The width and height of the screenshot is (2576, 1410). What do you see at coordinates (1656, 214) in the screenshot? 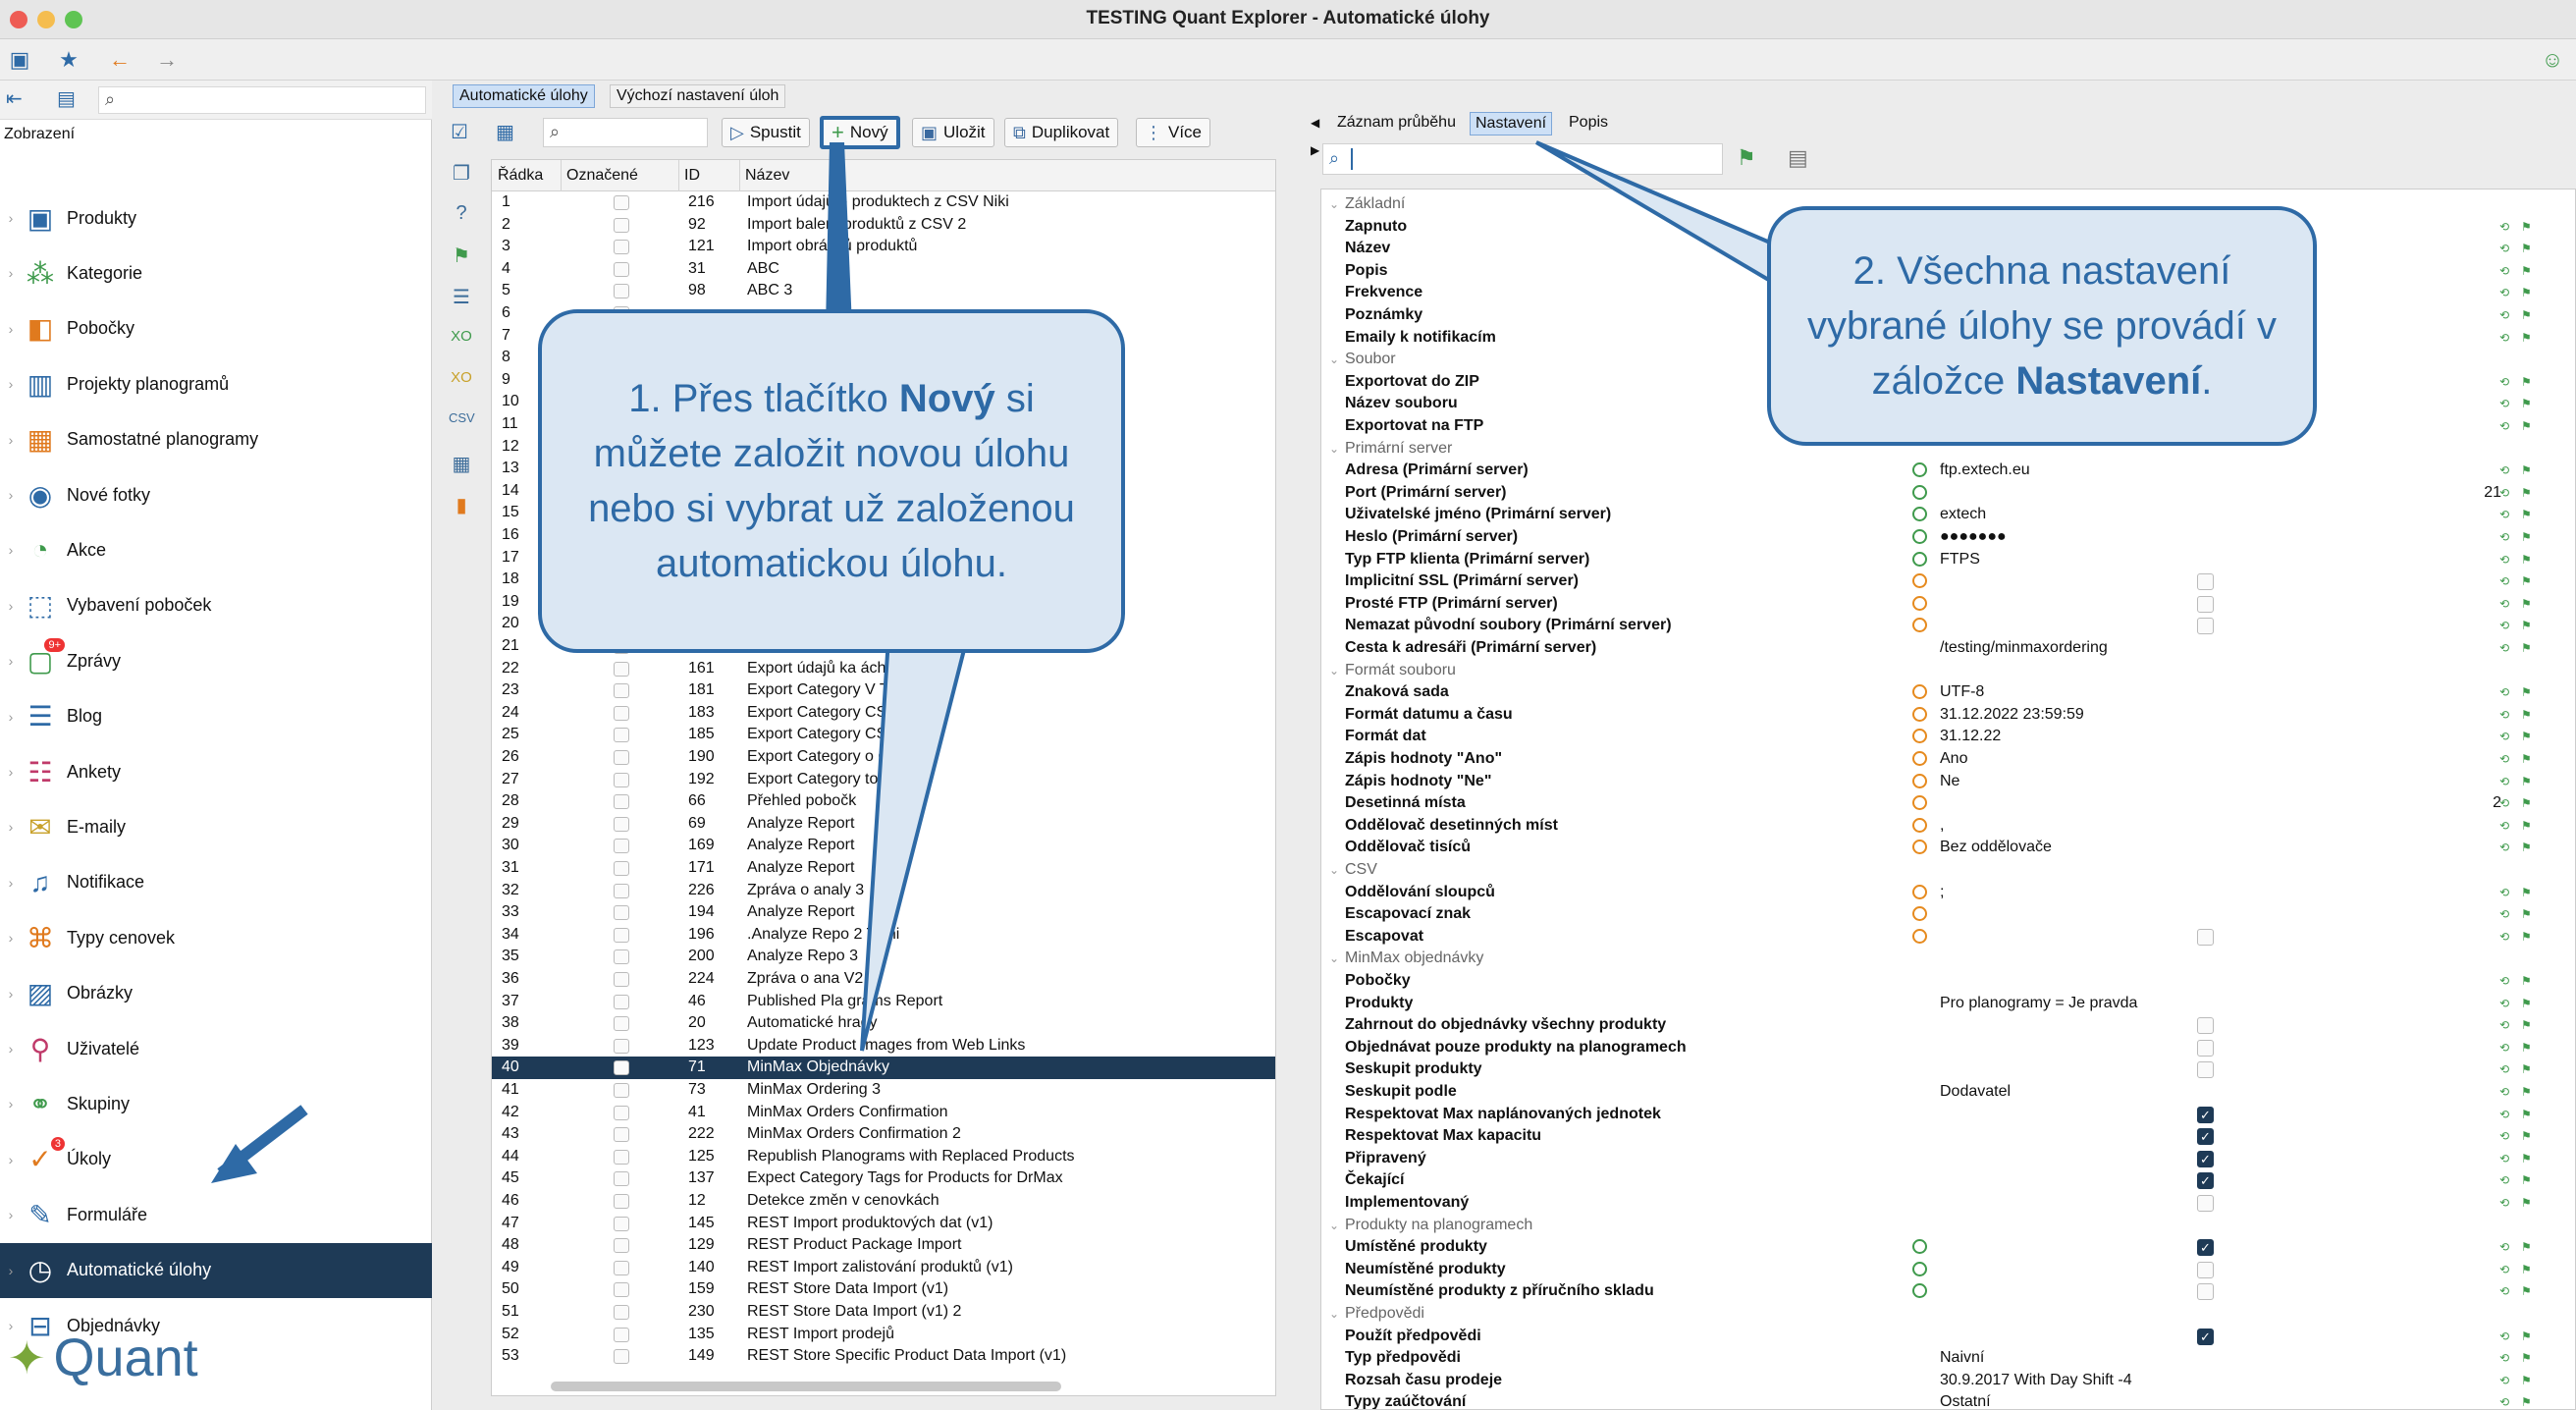
I see `callout-two-pointer` at bounding box center [1656, 214].